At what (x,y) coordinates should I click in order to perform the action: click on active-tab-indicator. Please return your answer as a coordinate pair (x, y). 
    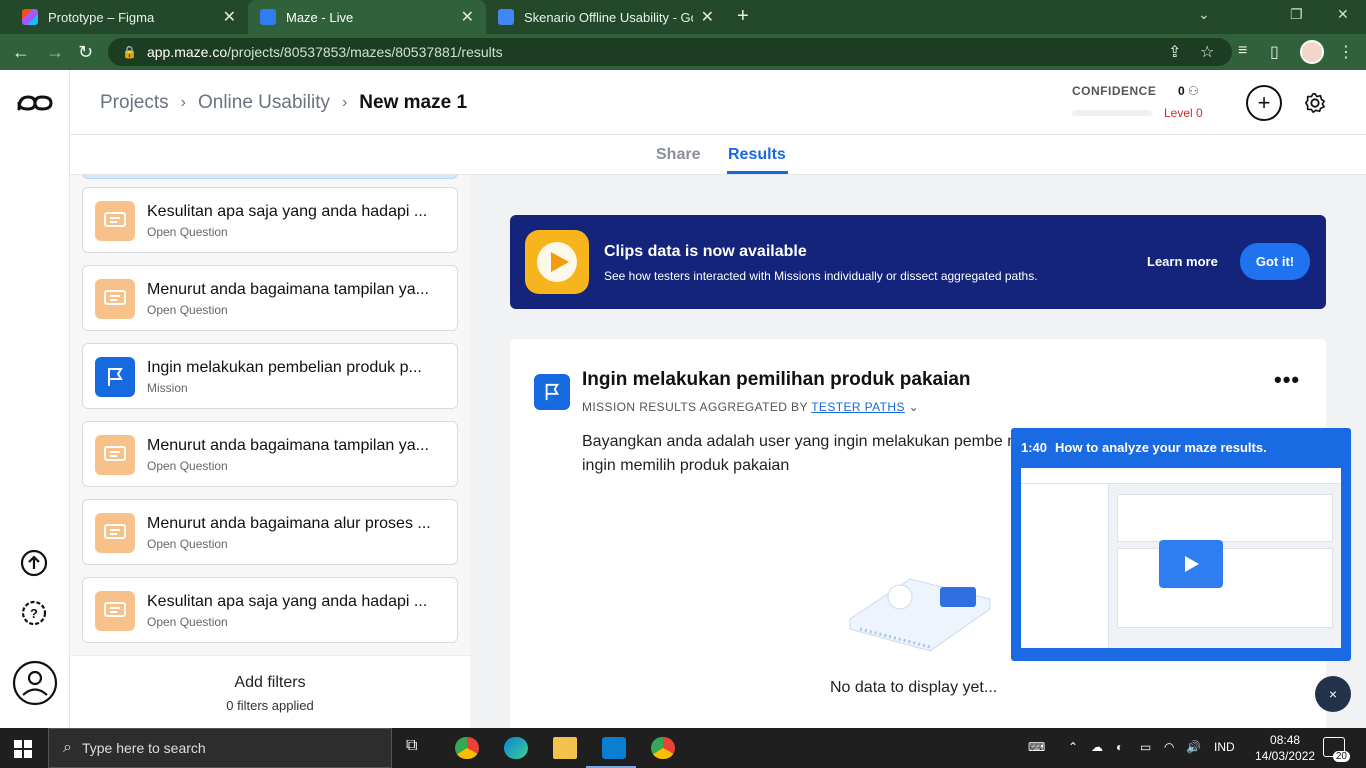
    Looking at the image, I should click on (757, 172).